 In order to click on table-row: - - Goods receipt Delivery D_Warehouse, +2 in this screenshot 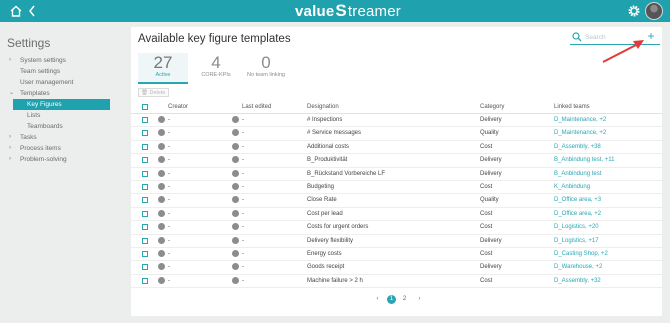, I will do `click(396, 268)`.